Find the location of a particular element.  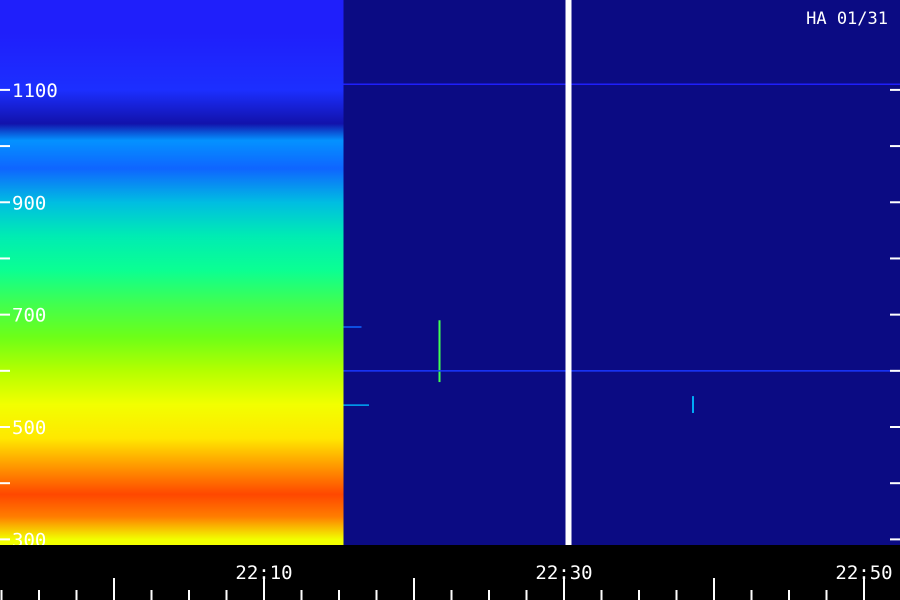

x-axis: 22:10 22:30 22:50 is located at coordinates (450, 572).